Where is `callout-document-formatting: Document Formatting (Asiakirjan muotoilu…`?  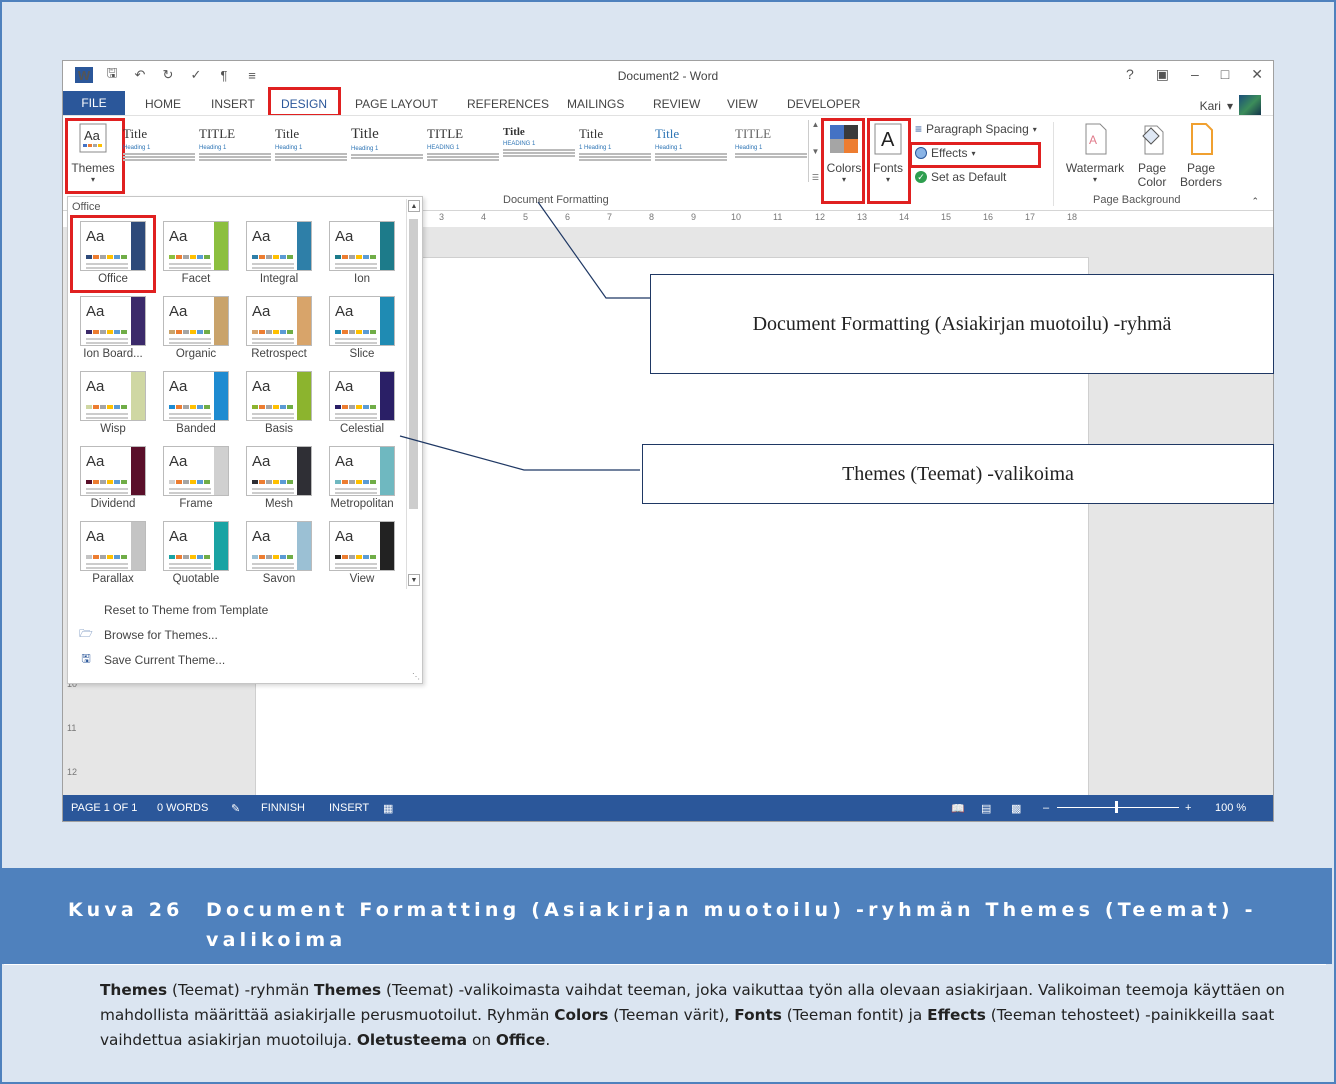 callout-document-formatting: Document Formatting (Asiakirjan muotoilu… is located at coordinates (962, 324).